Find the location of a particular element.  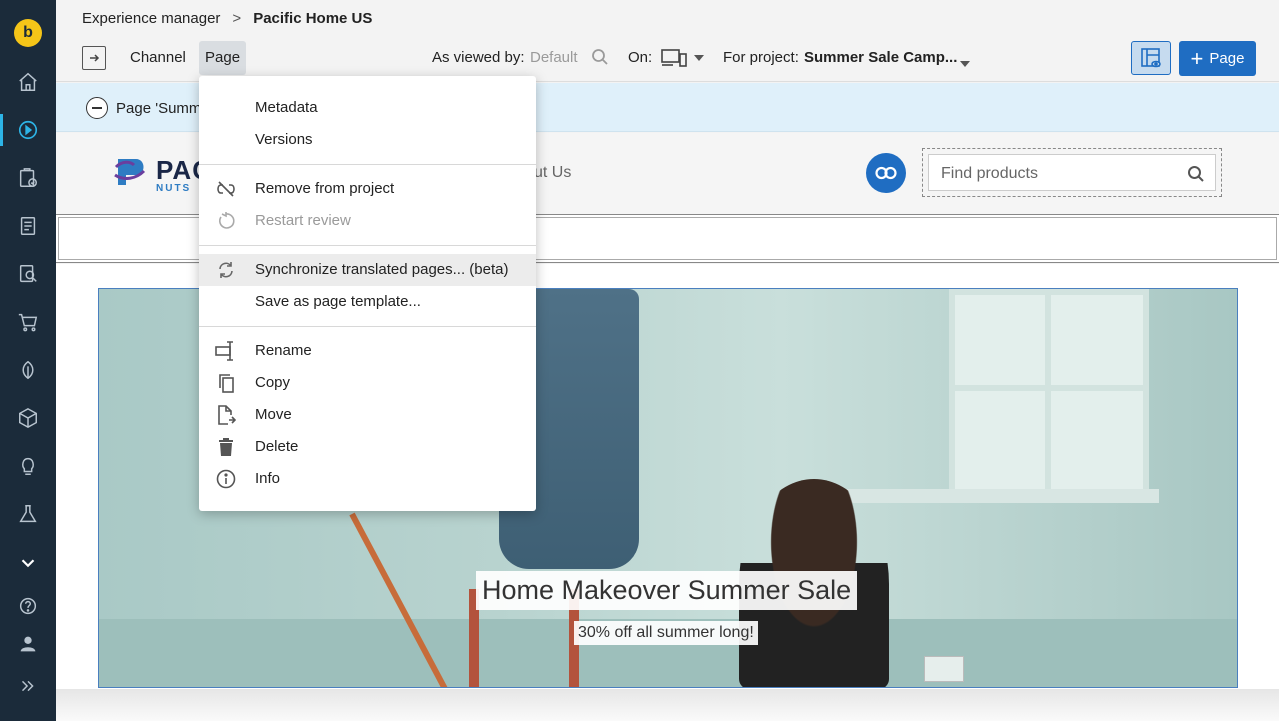

app-logo-icon: b is located at coordinates (28, 33).